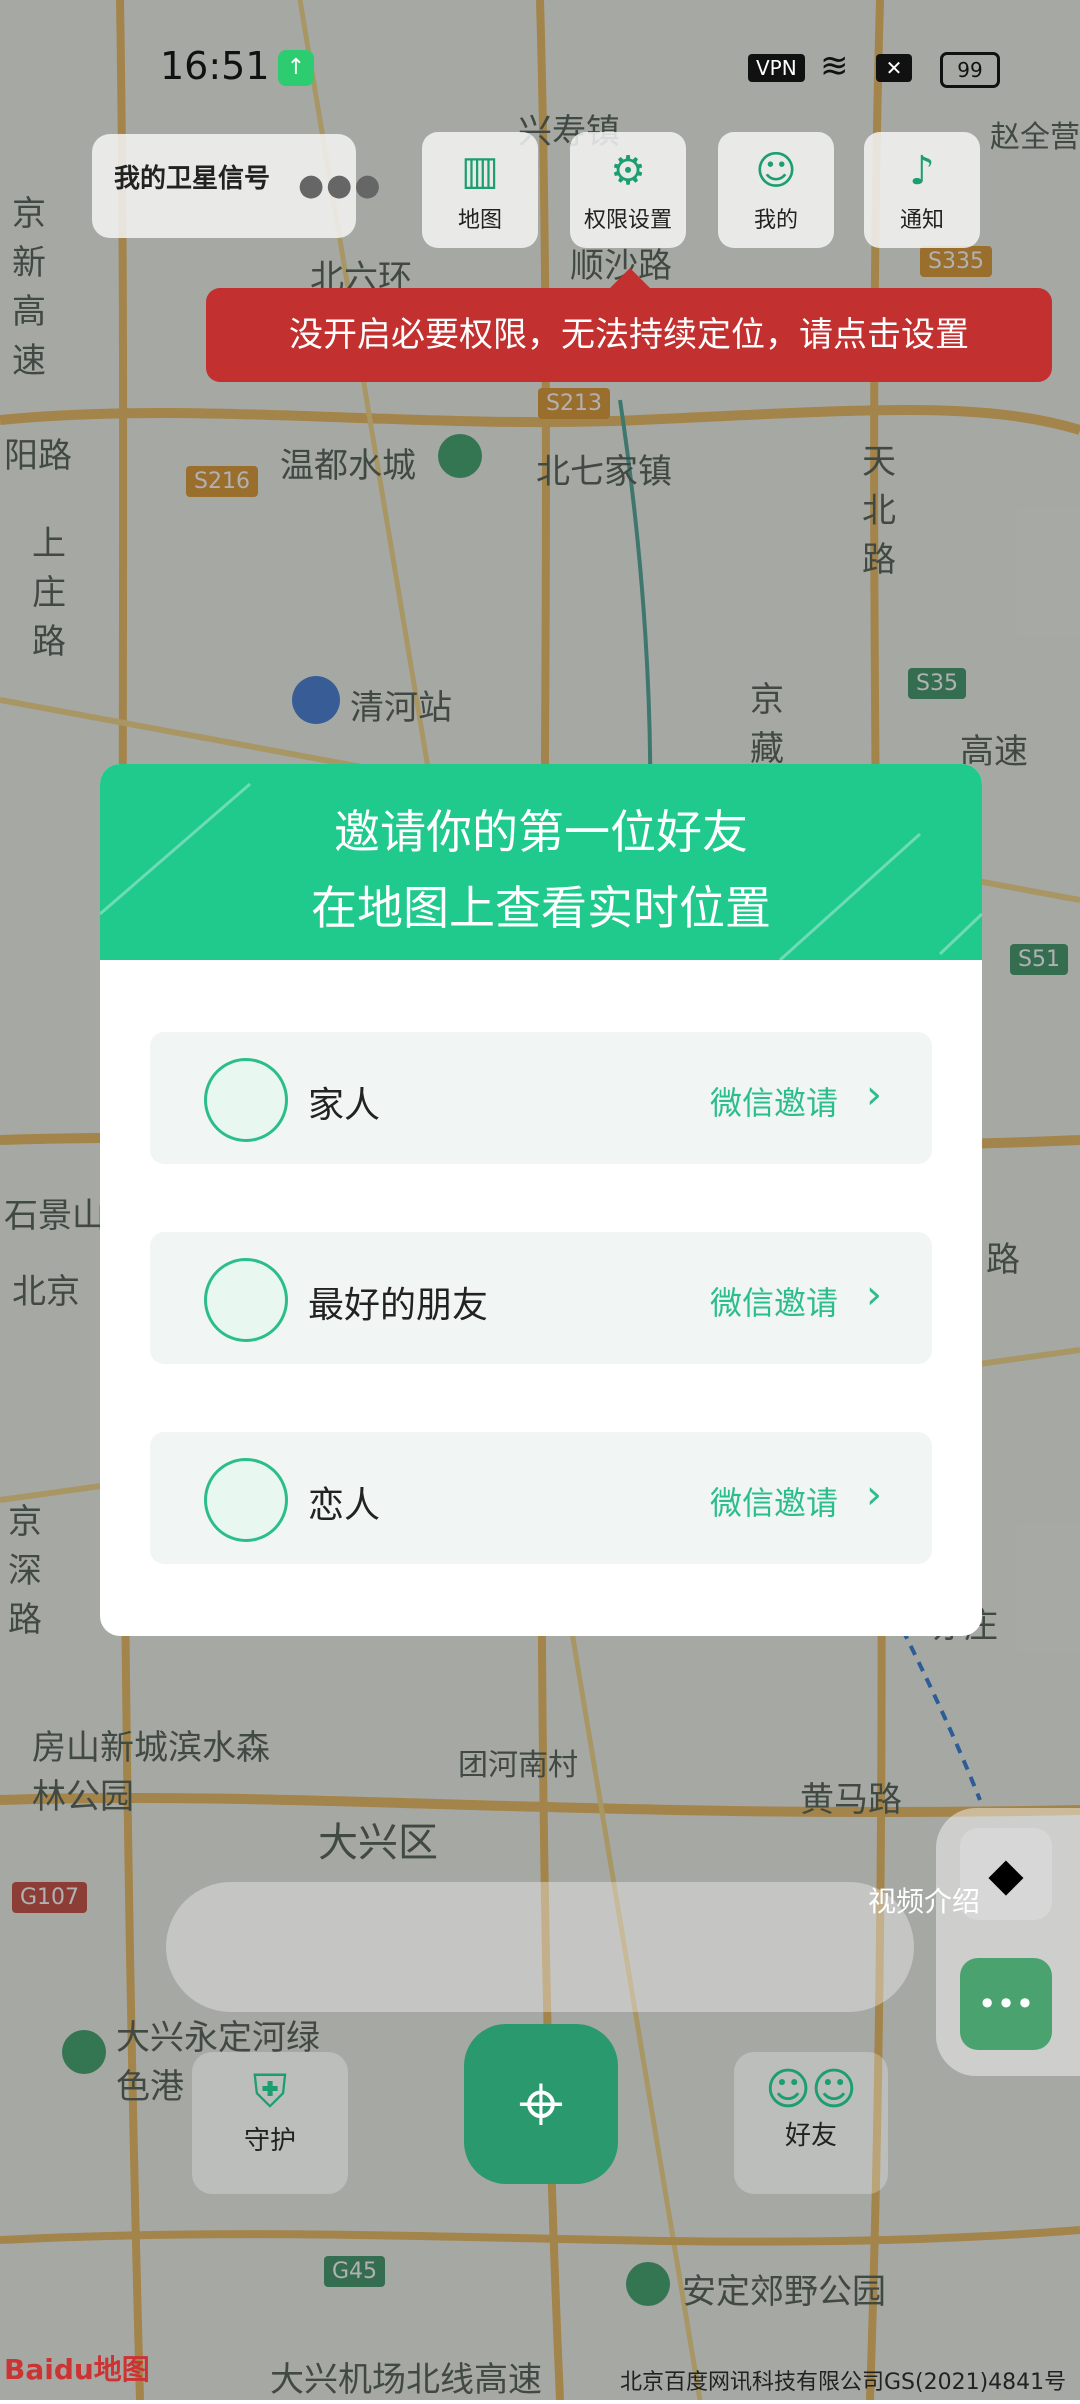 This screenshot has height=2404, width=1080. I want to click on invite-row-family: 家人 微信邀请 ›, so click(541, 1098).